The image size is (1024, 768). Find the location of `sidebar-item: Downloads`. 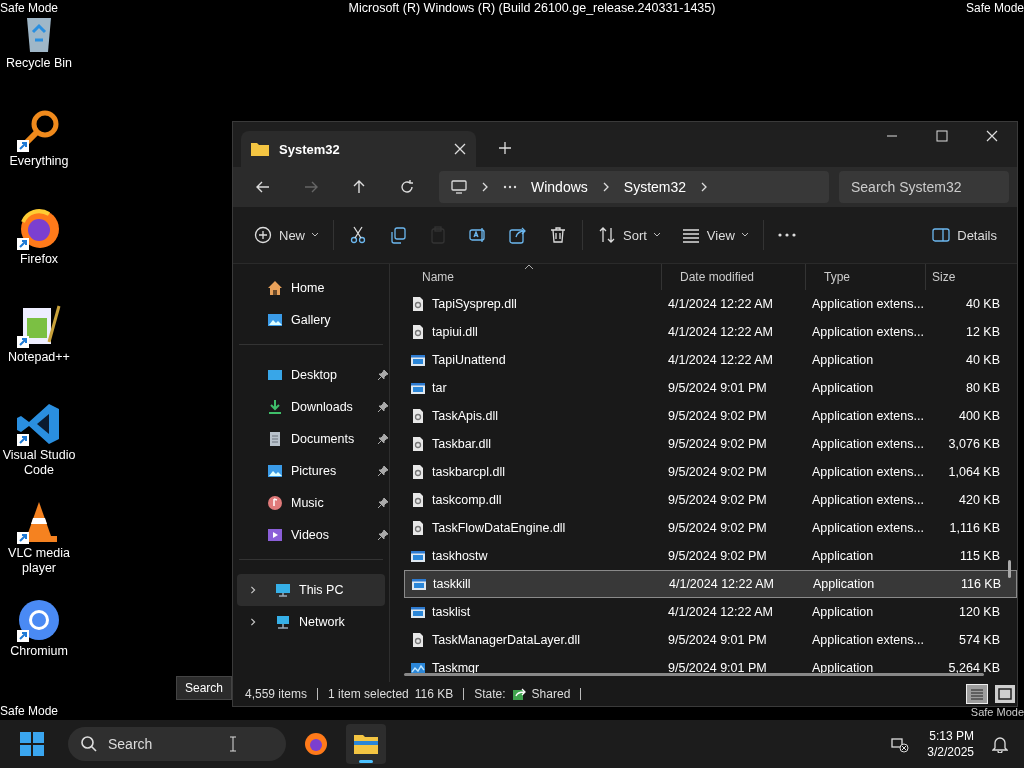

sidebar-item: Downloads is located at coordinates (311, 407).